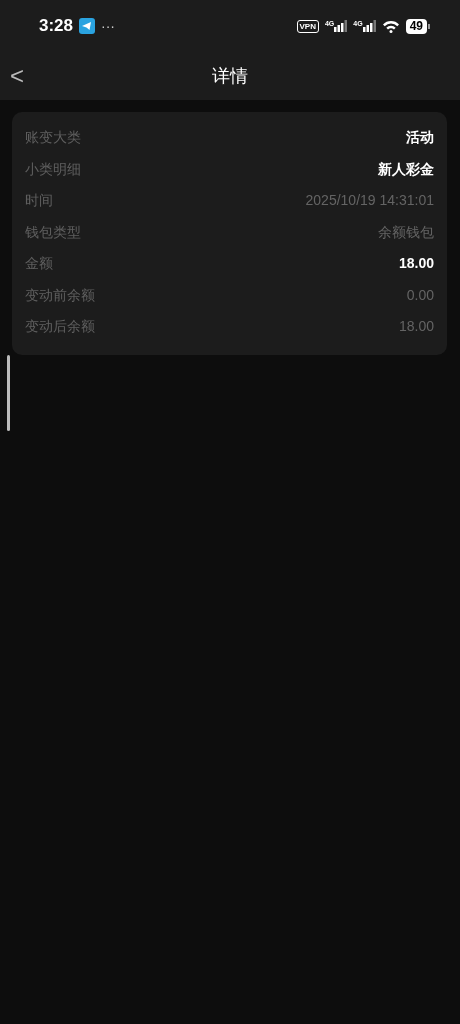 This screenshot has height=1024, width=460. Describe the element at coordinates (87, 26) in the screenshot. I see `paper-plane-icon` at that location.